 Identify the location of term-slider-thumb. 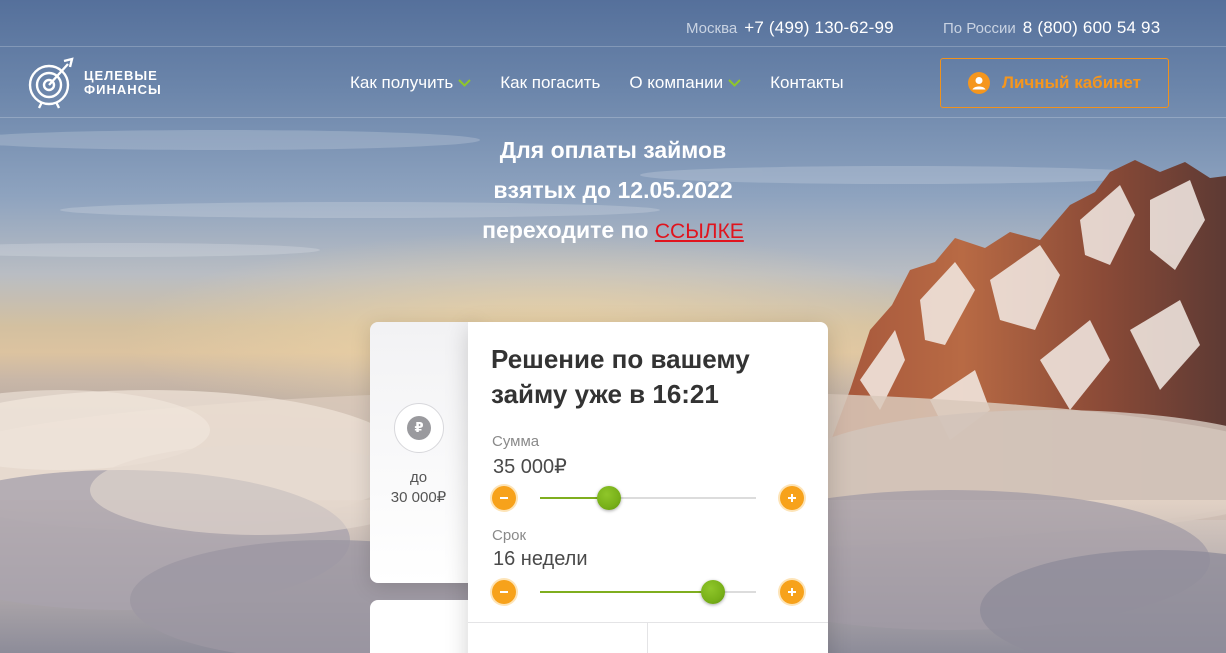
(712, 592).